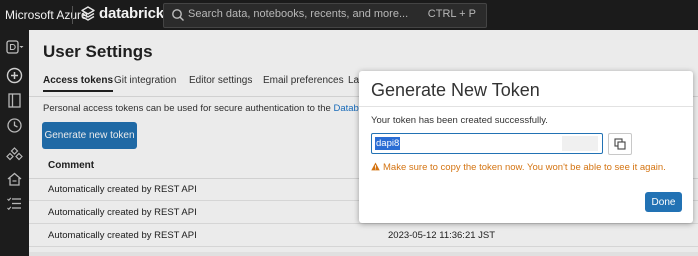 This screenshot has width=698, height=256. I want to click on dialog-divider, so click(526, 106).